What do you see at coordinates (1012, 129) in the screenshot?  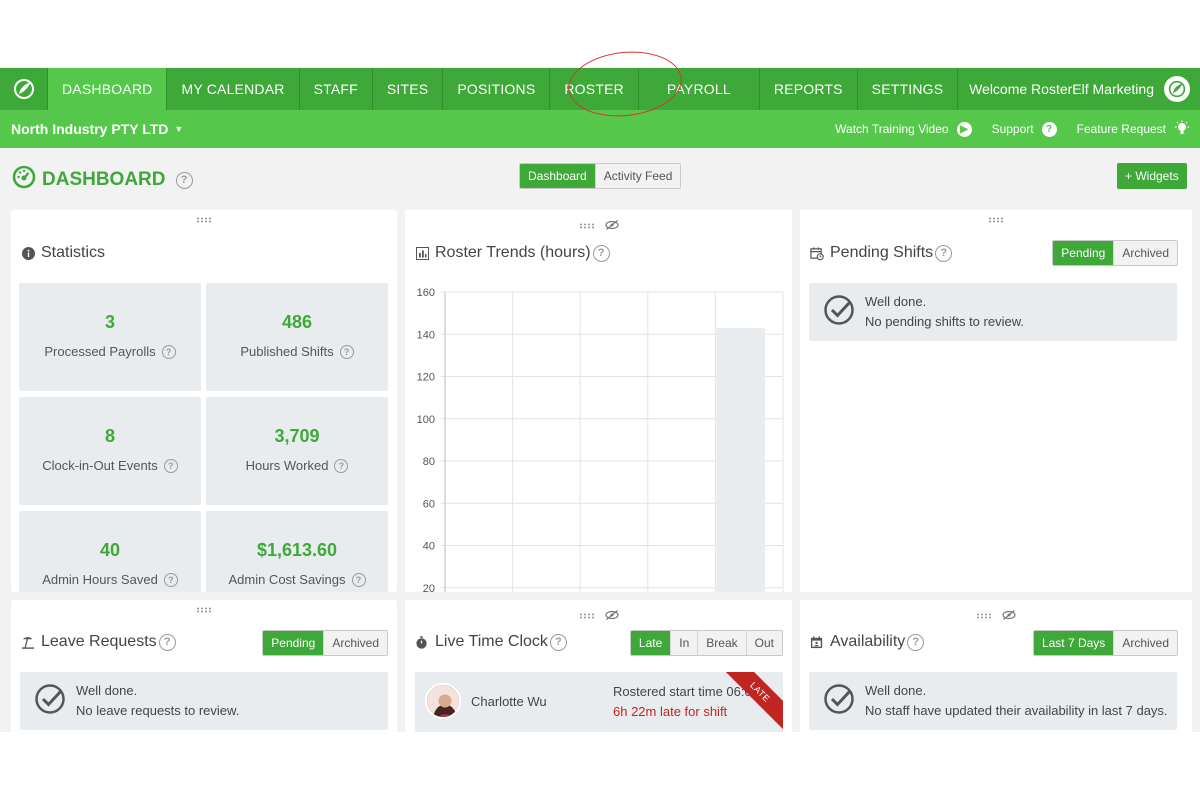 I see `support-label: Support` at bounding box center [1012, 129].